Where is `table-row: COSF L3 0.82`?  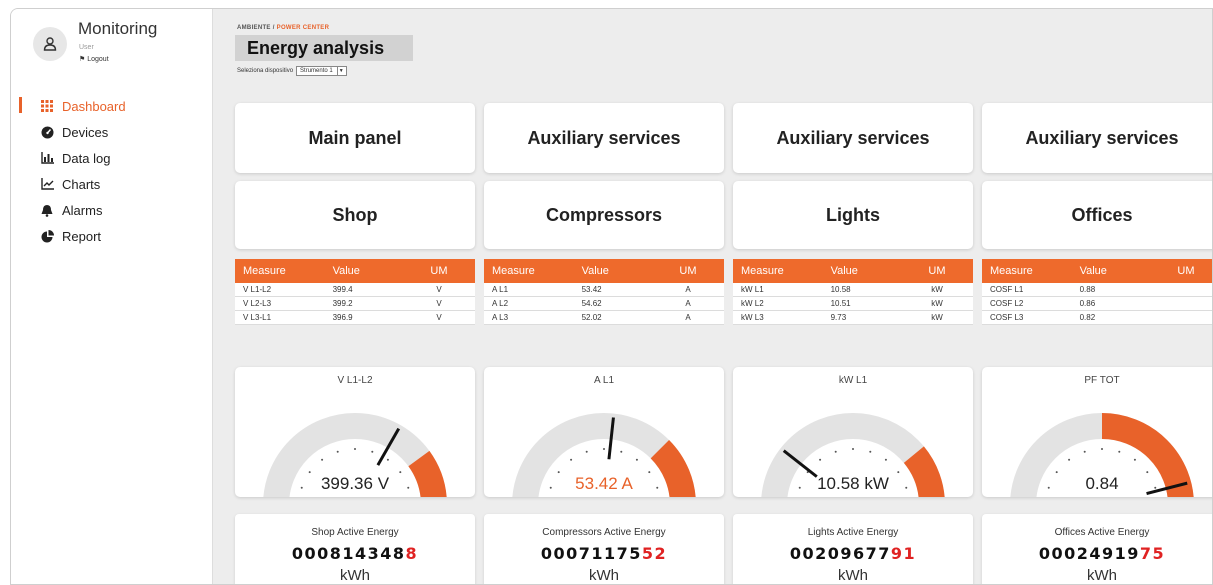
table-row: COSF L3 0.82 is located at coordinates (1097, 318).